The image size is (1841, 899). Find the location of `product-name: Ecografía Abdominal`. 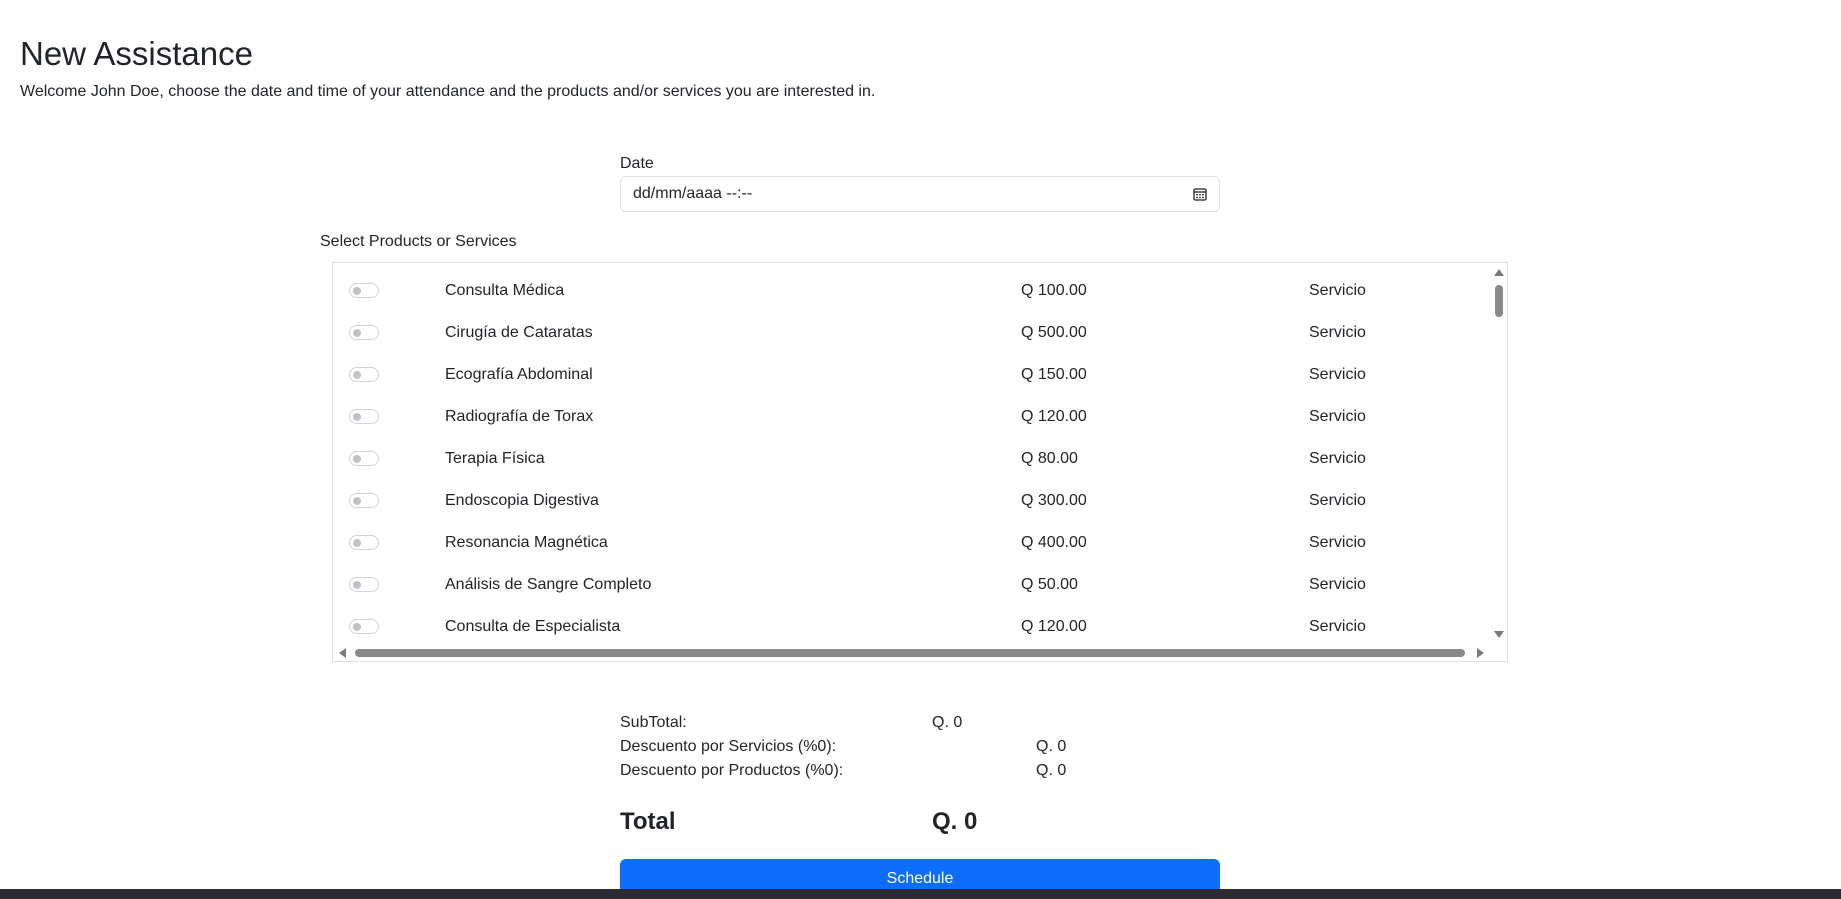

product-name: Ecografía Abdominal is located at coordinates (519, 374).